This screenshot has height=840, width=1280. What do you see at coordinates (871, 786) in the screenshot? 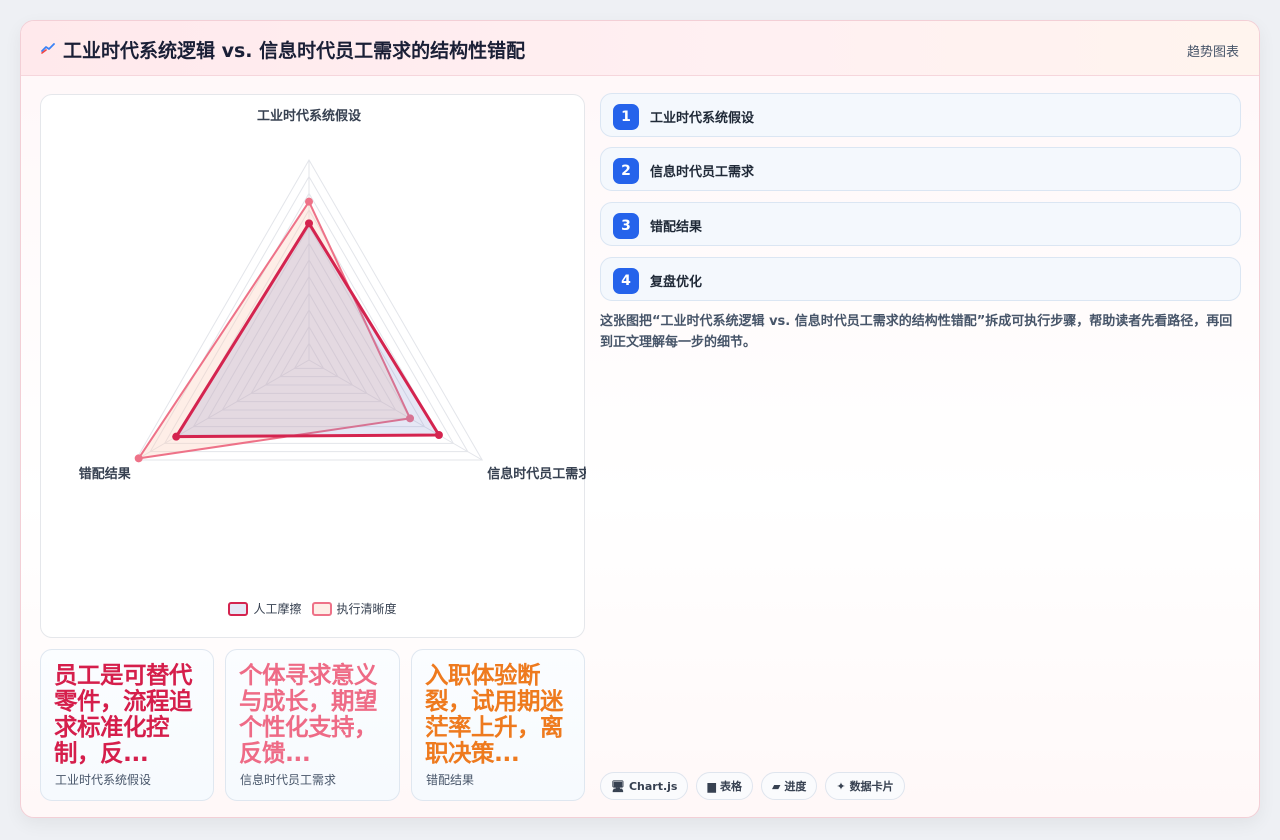
I see `tag-label: 数据卡片` at bounding box center [871, 786].